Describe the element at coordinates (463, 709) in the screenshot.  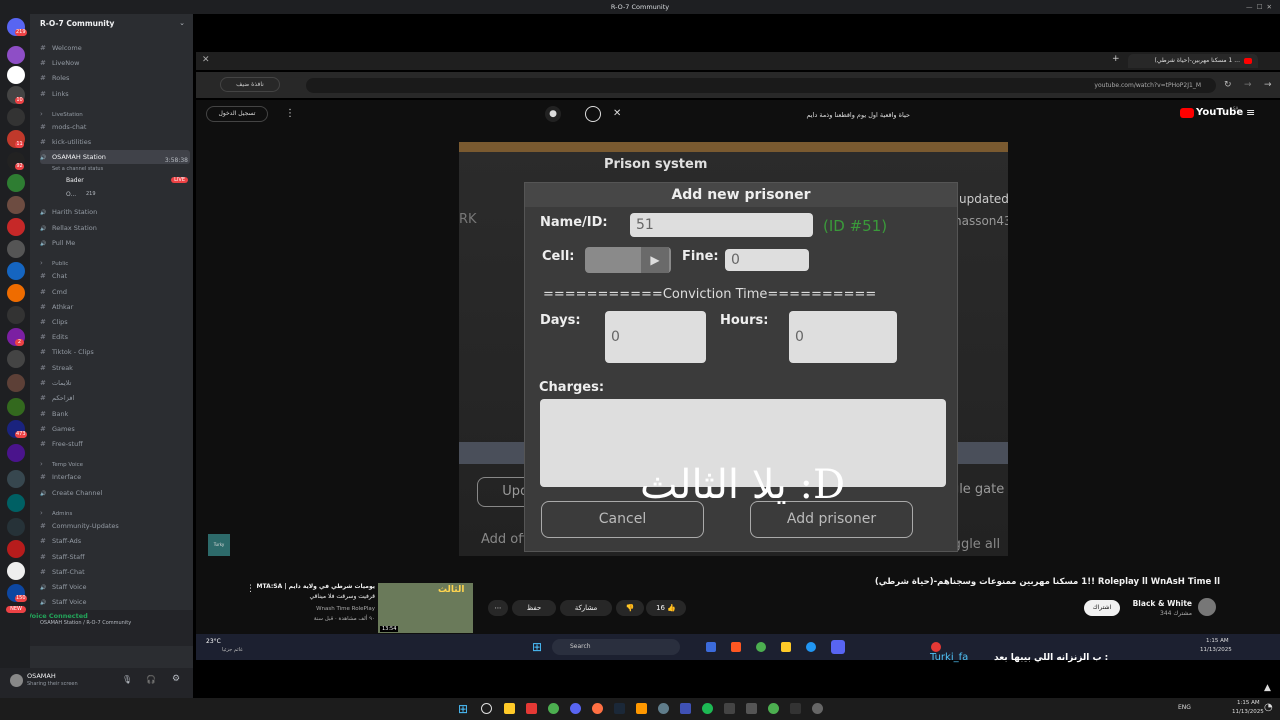
I see `windows-icon: ⊞` at that location.